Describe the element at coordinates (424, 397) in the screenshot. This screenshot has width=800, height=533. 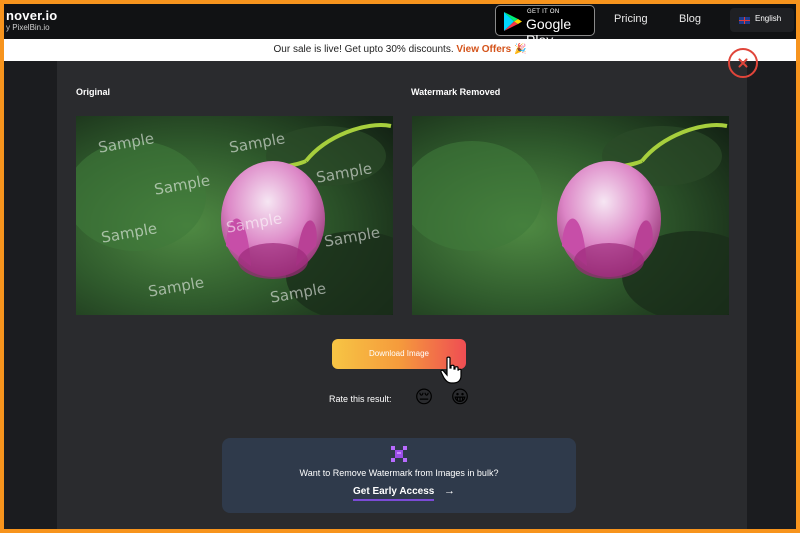
I see `sad-face-icon: 😔` at that location.